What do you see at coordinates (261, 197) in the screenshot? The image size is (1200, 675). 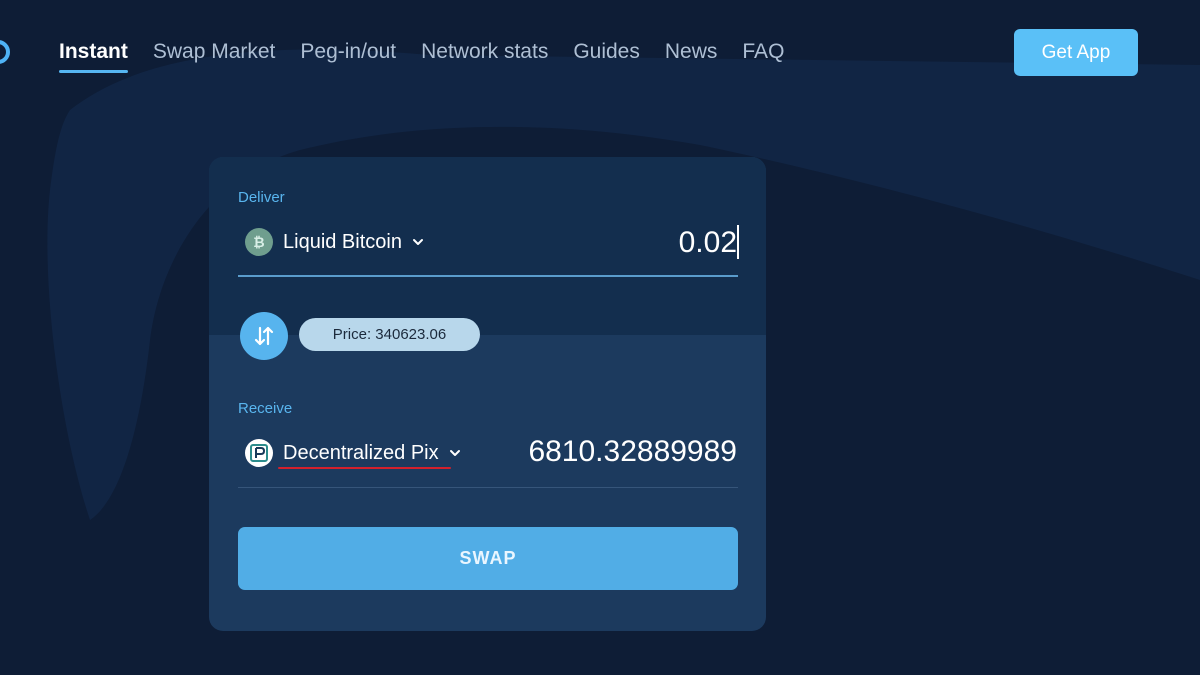 I see `deliver-label: Deliver` at bounding box center [261, 197].